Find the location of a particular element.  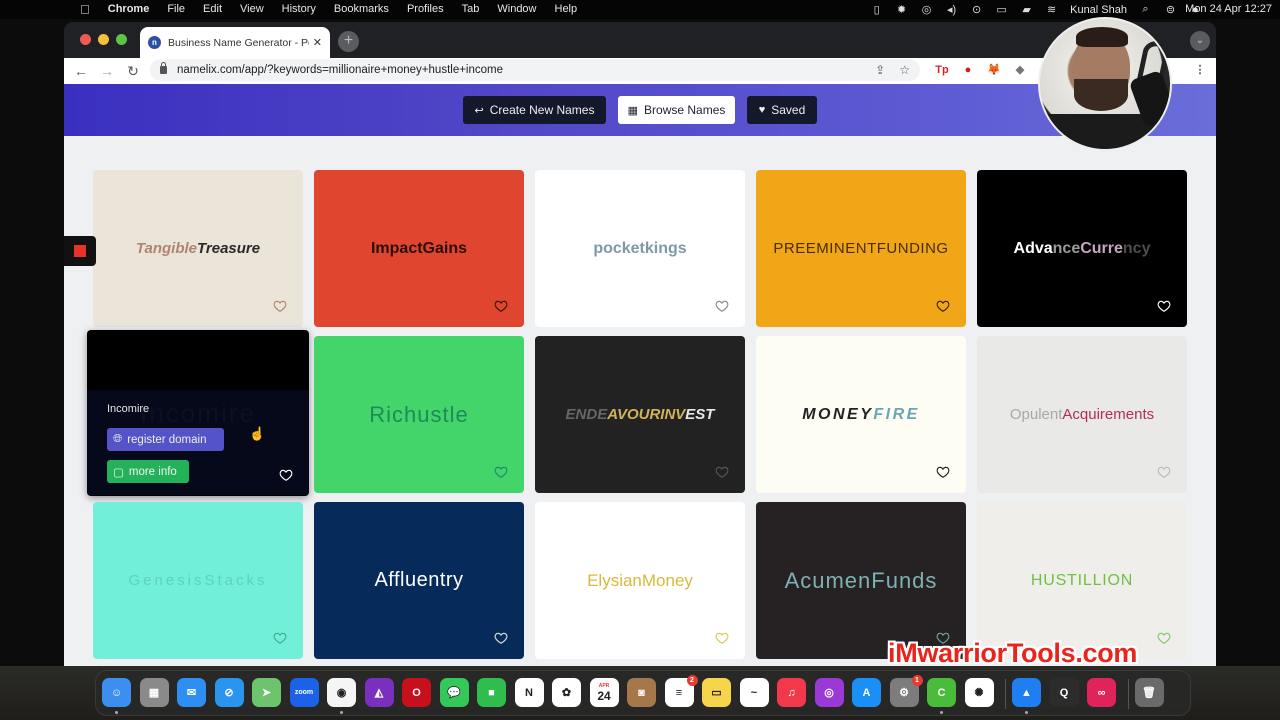

tp-extension-icon: Tp is located at coordinates (942, 70).